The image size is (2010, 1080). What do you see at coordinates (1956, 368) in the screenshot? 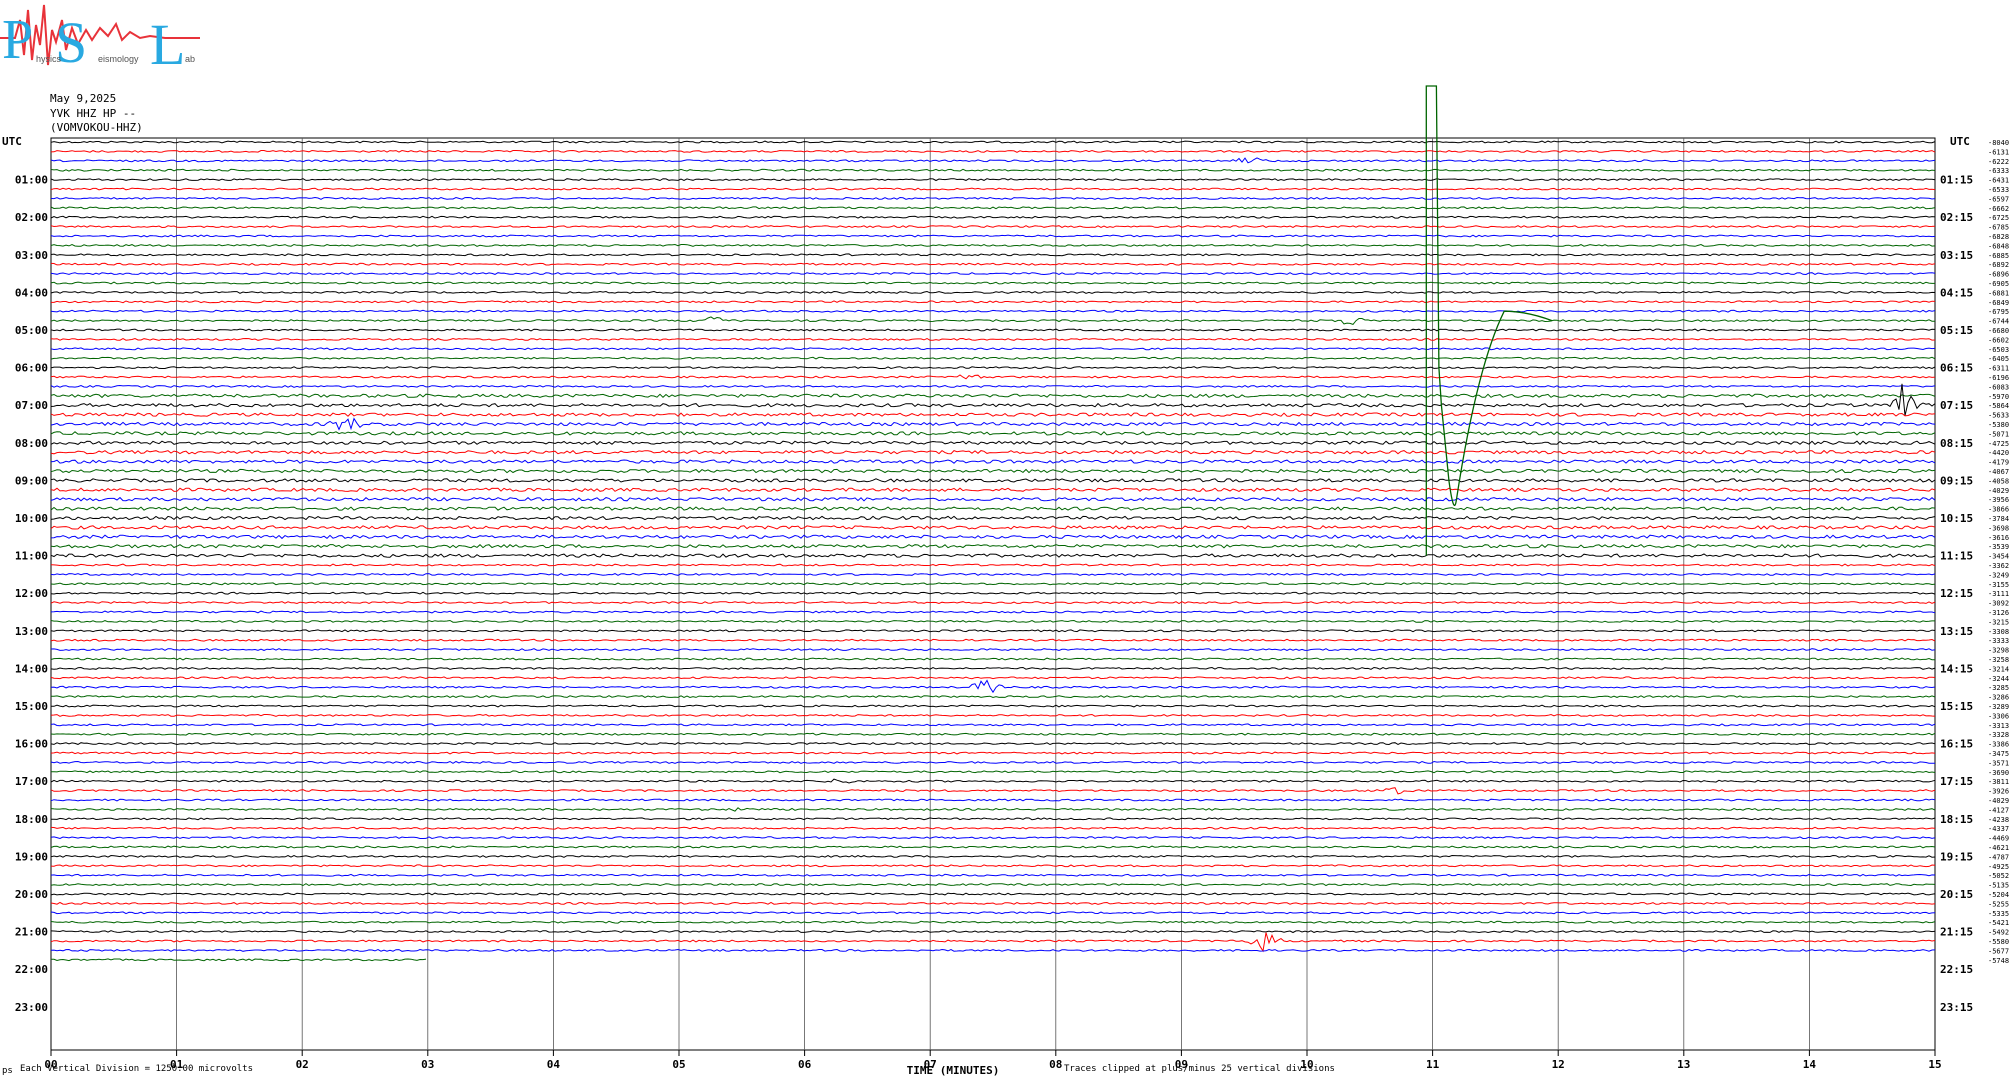
I see `right-hour-label: 06:15` at bounding box center [1956, 368].